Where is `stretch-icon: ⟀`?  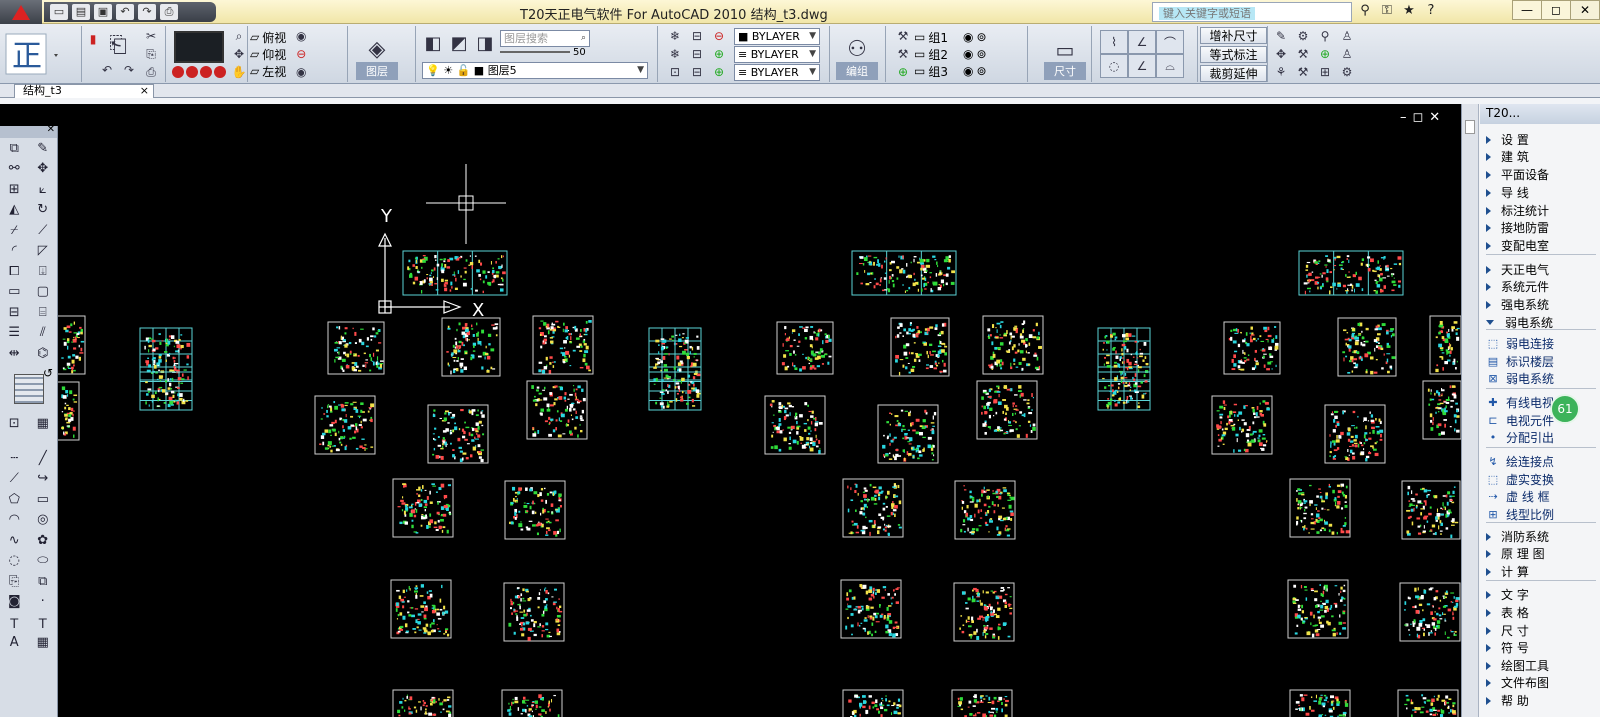
stretch-icon: ⟀ is located at coordinates (43, 189).